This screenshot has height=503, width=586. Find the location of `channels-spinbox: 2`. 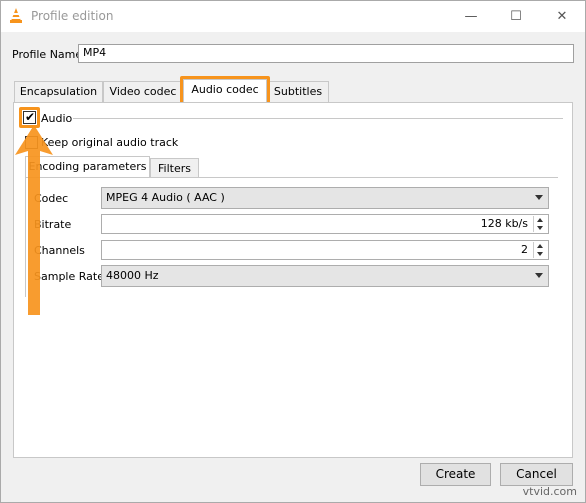

channels-spinbox: 2 is located at coordinates (325, 250).